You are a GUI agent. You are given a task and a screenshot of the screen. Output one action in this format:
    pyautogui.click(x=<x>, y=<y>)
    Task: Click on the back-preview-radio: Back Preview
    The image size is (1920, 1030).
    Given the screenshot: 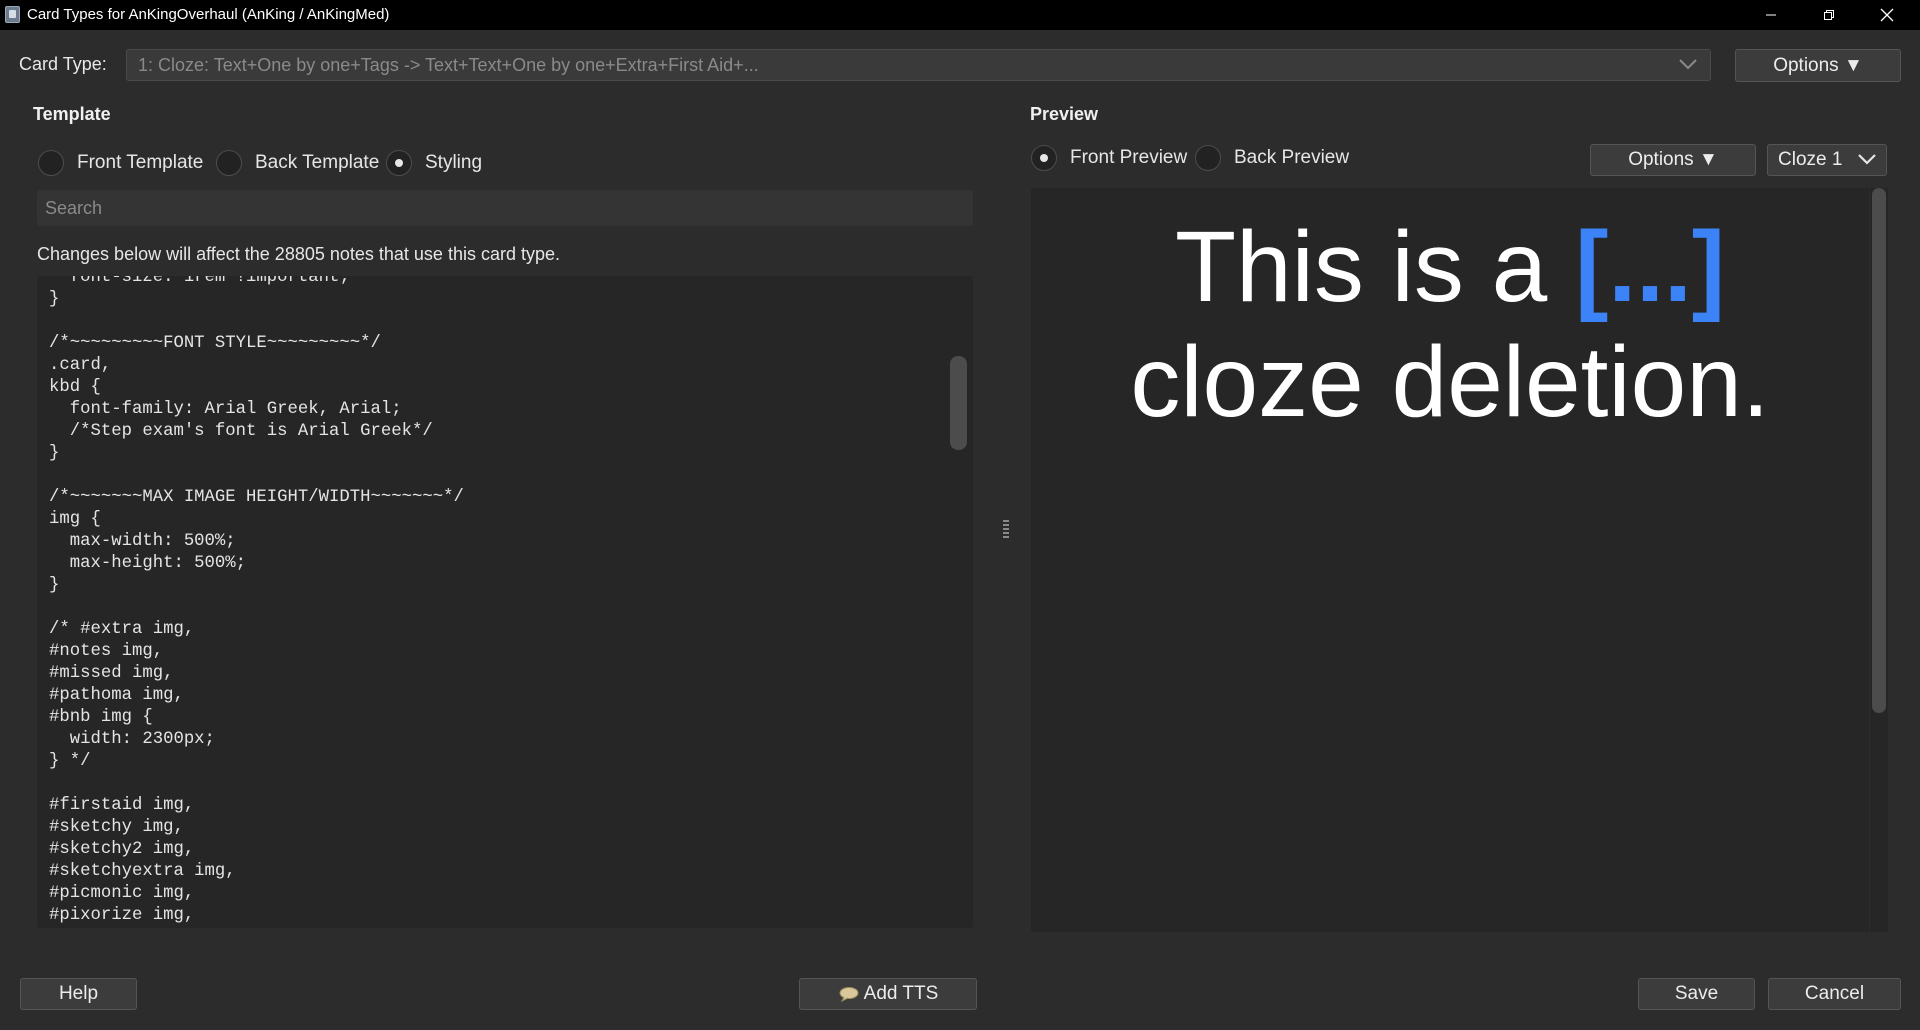 What is the action you would take?
    pyautogui.click(x=1272, y=158)
    